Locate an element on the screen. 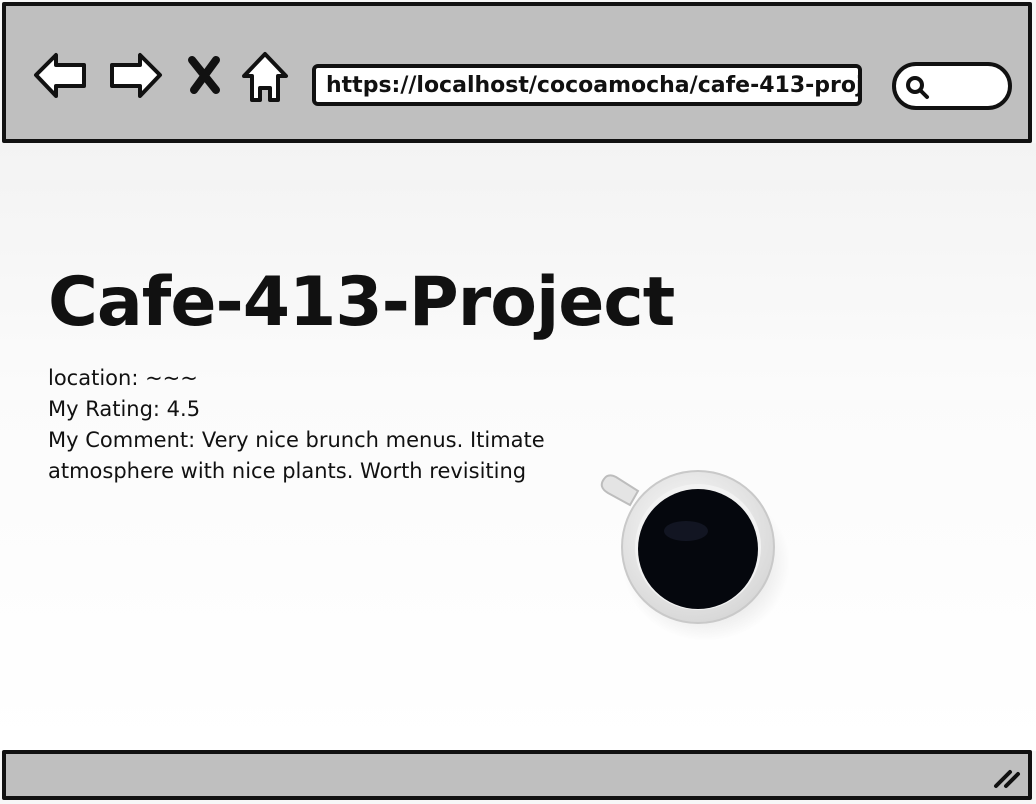 The width and height of the screenshot is (1036, 804). back-button is located at coordinates (61, 75).